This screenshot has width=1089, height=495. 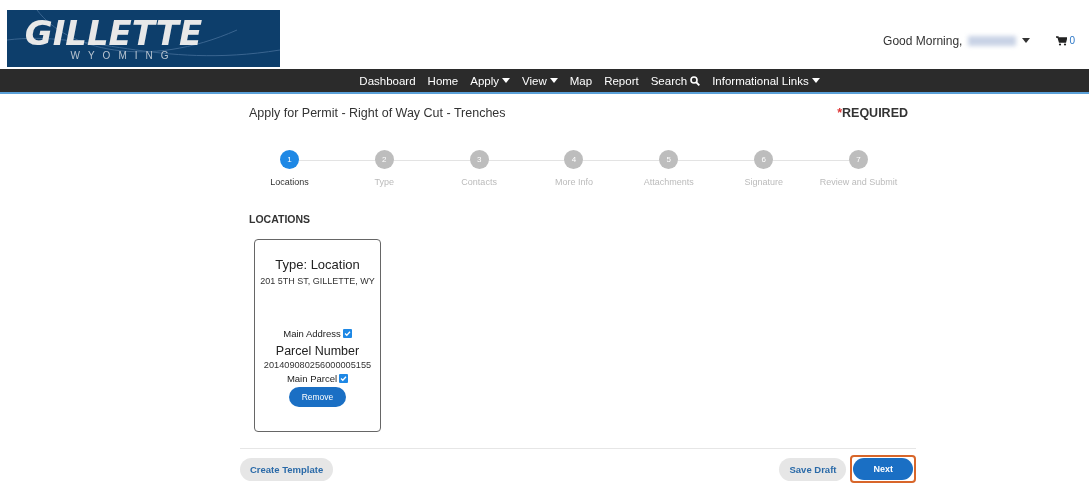 I want to click on next-button: Next, so click(x=883, y=469).